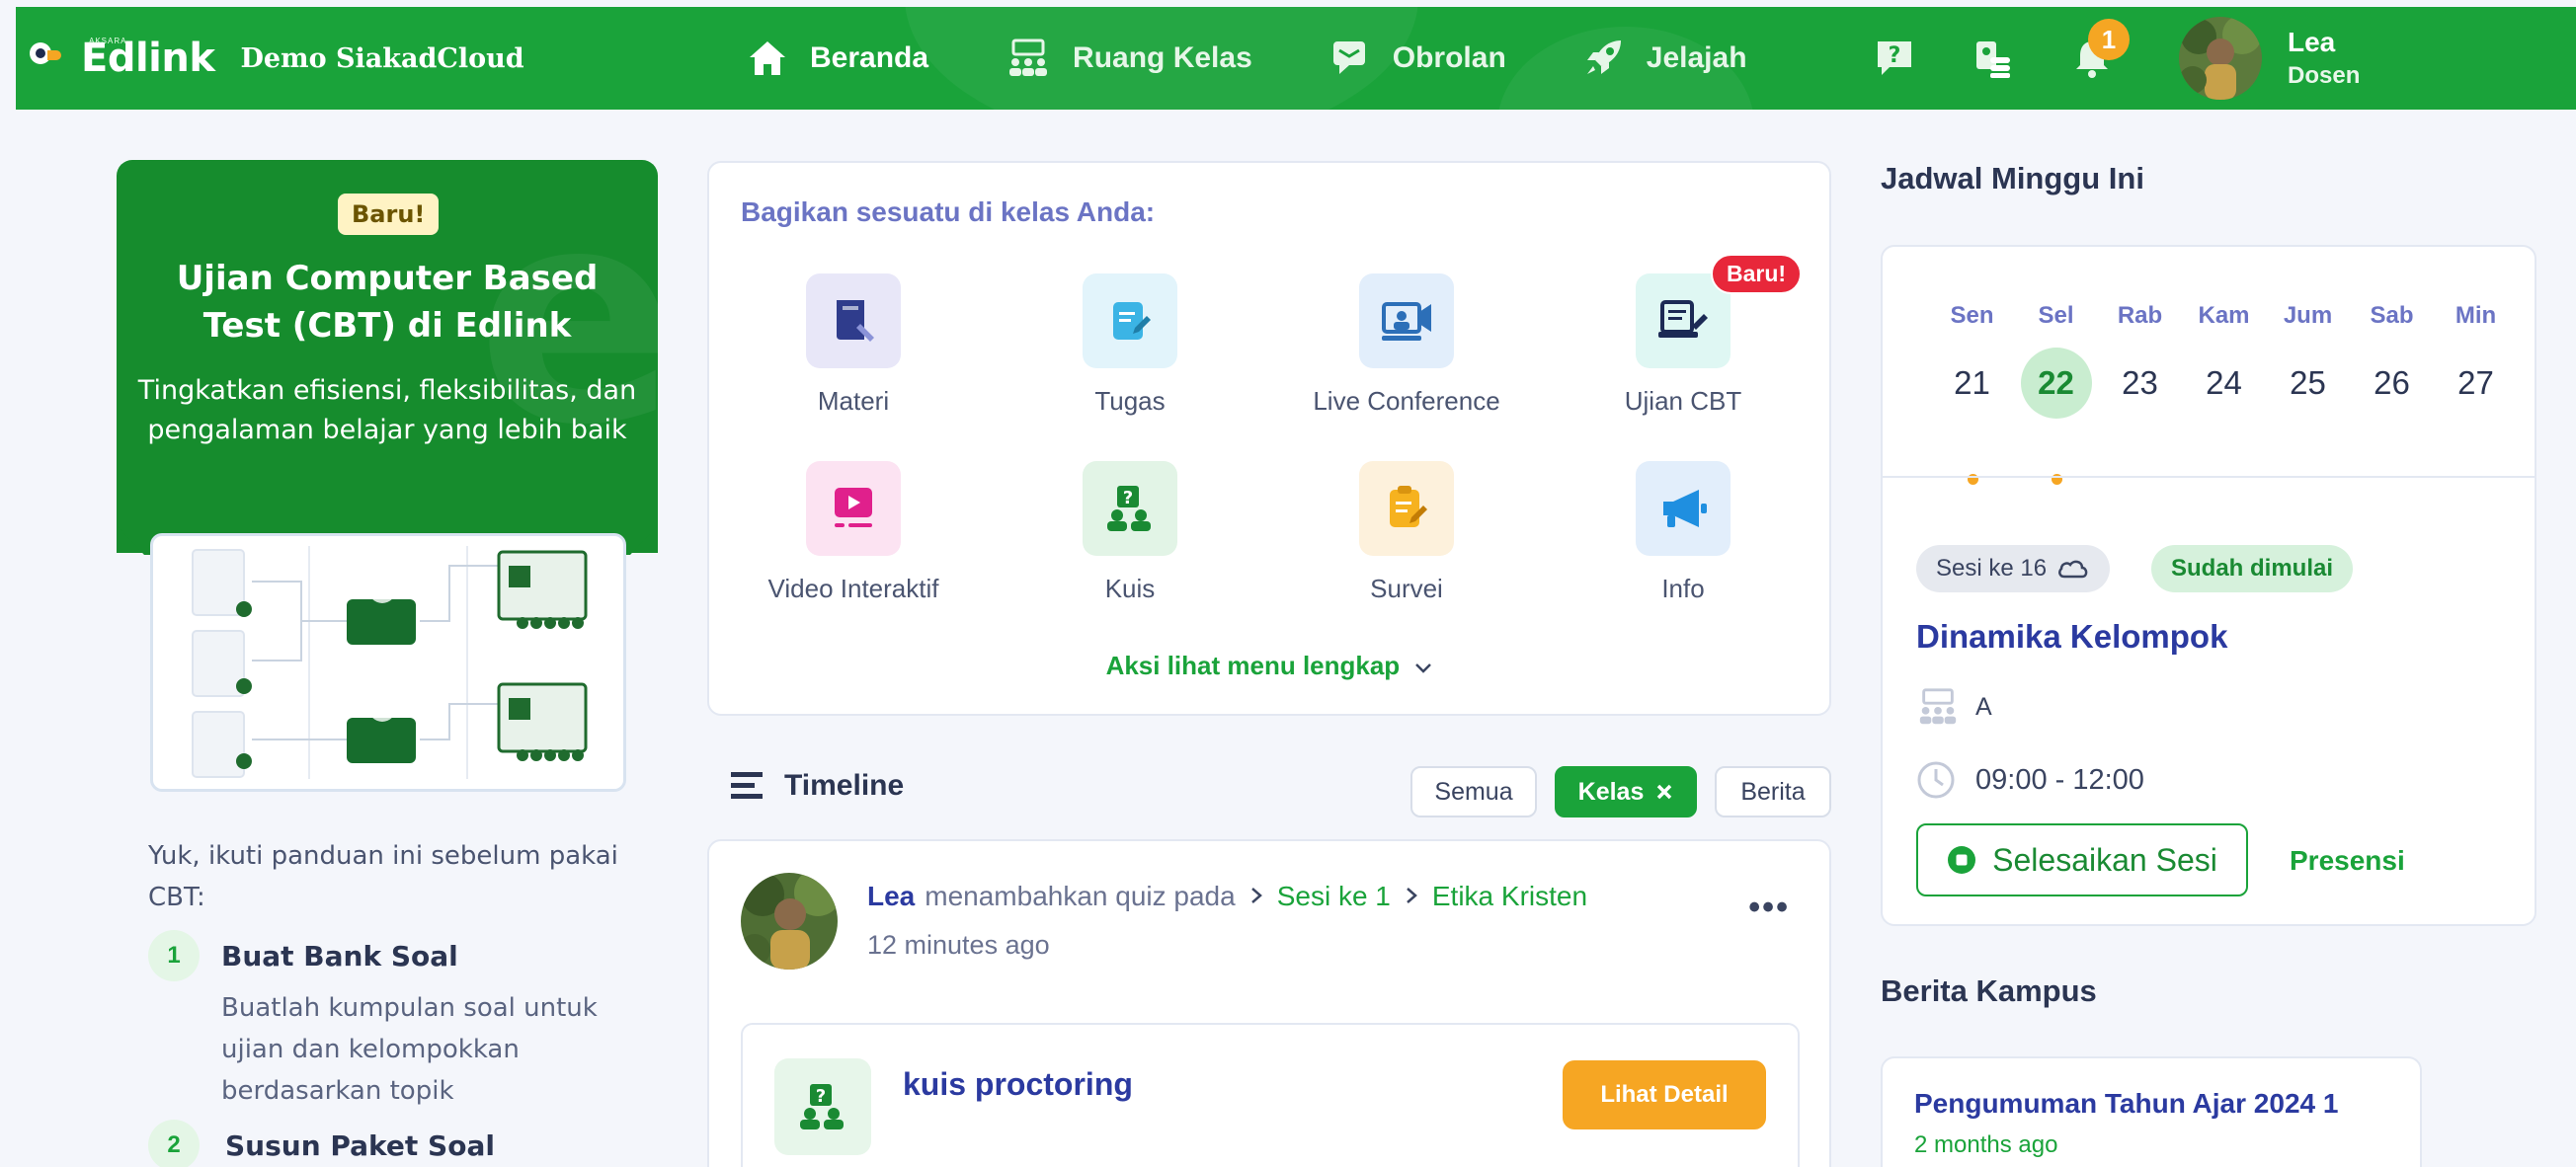  What do you see at coordinates (1411, 896) in the screenshot?
I see `chevron-right-icon` at bounding box center [1411, 896].